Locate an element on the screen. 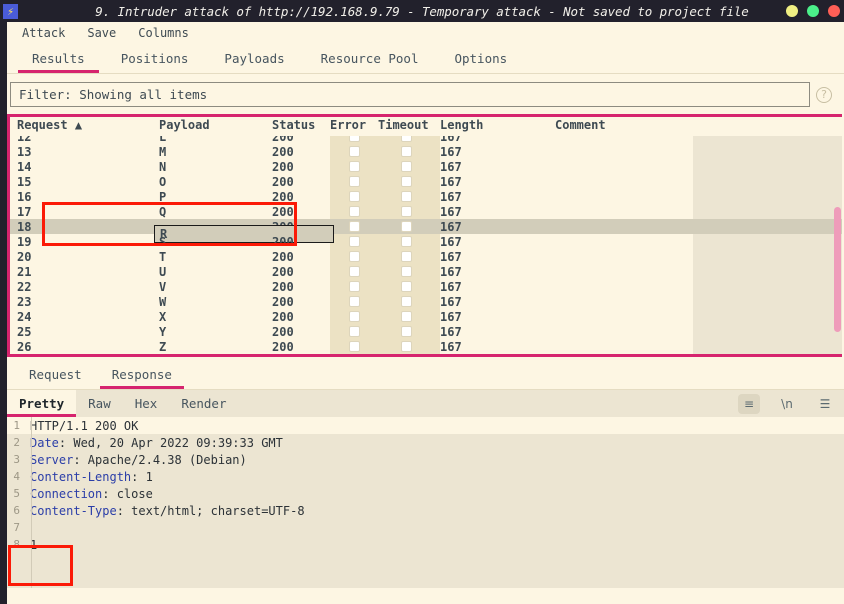 The image size is (844, 604). tab-pretty: Pretty is located at coordinates (42, 403).